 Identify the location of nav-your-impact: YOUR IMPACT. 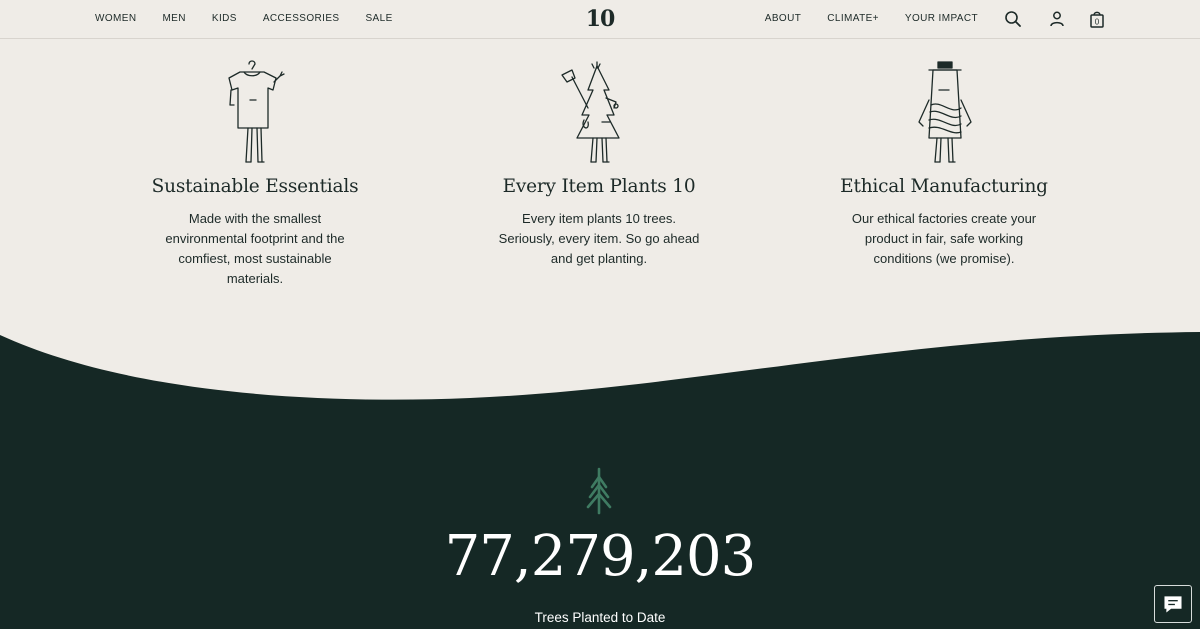
(941, 18).